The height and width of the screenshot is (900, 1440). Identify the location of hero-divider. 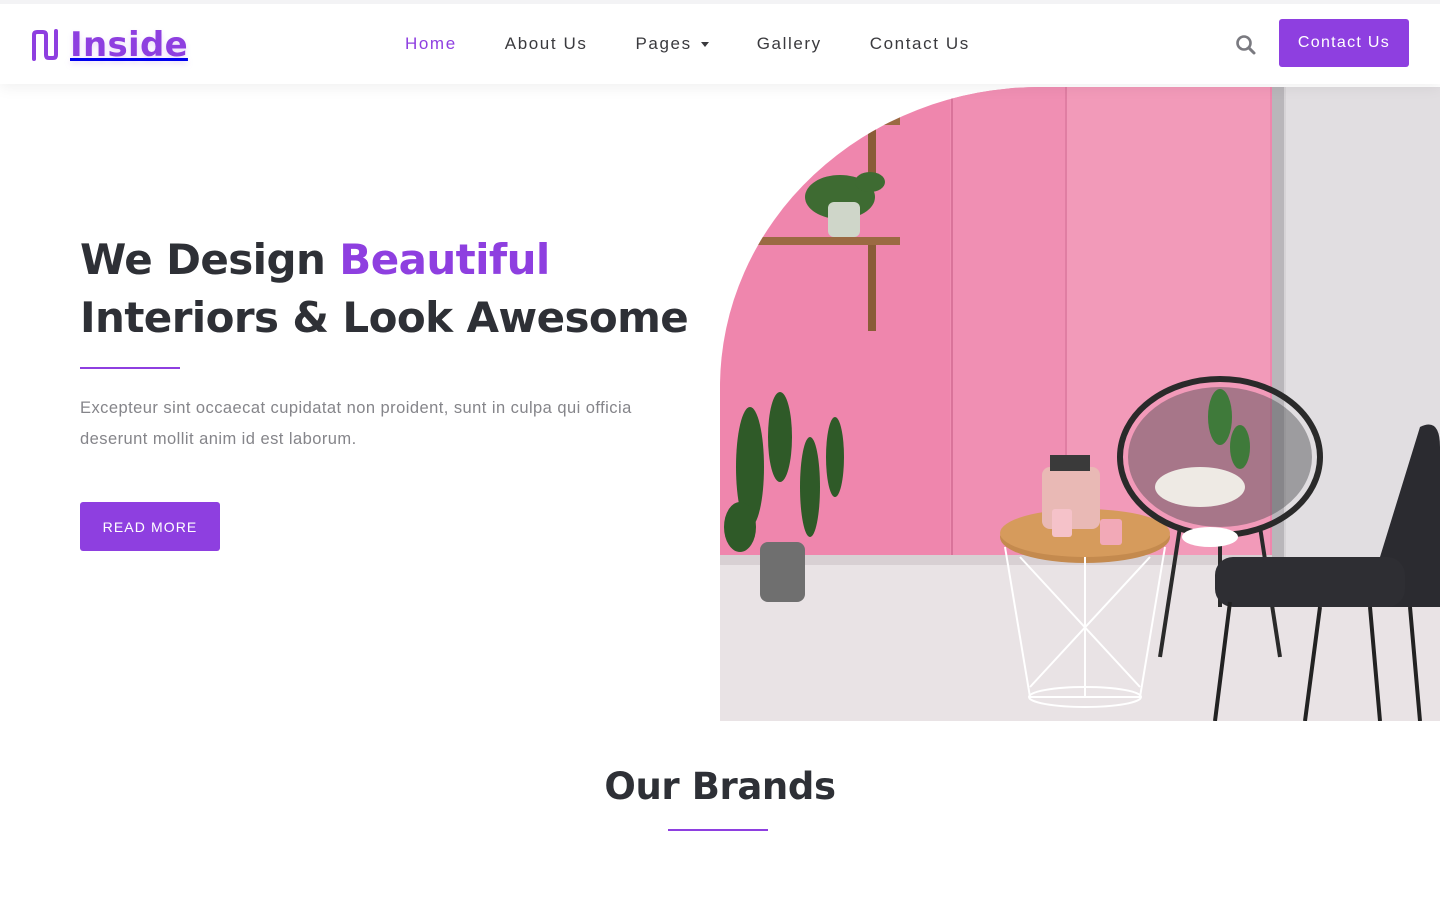
(130, 368).